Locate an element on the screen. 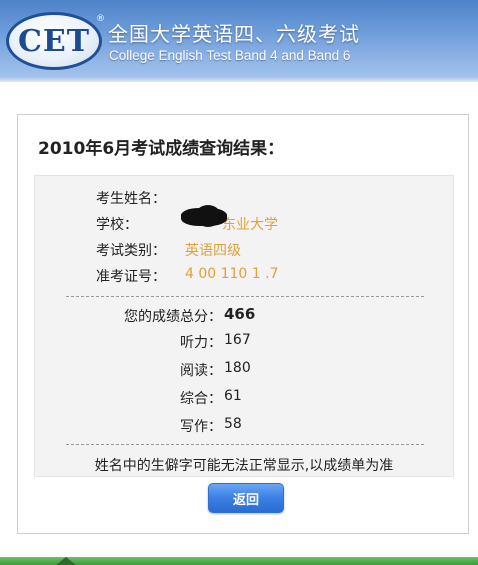 This screenshot has height=565, width=478. back-button: 返回 is located at coordinates (246, 498).